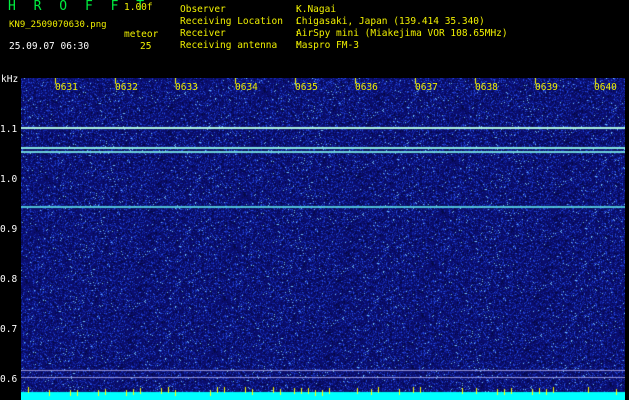  What do you see at coordinates (246, 87) in the screenshot?
I see `x-tick-label: 0634` at bounding box center [246, 87].